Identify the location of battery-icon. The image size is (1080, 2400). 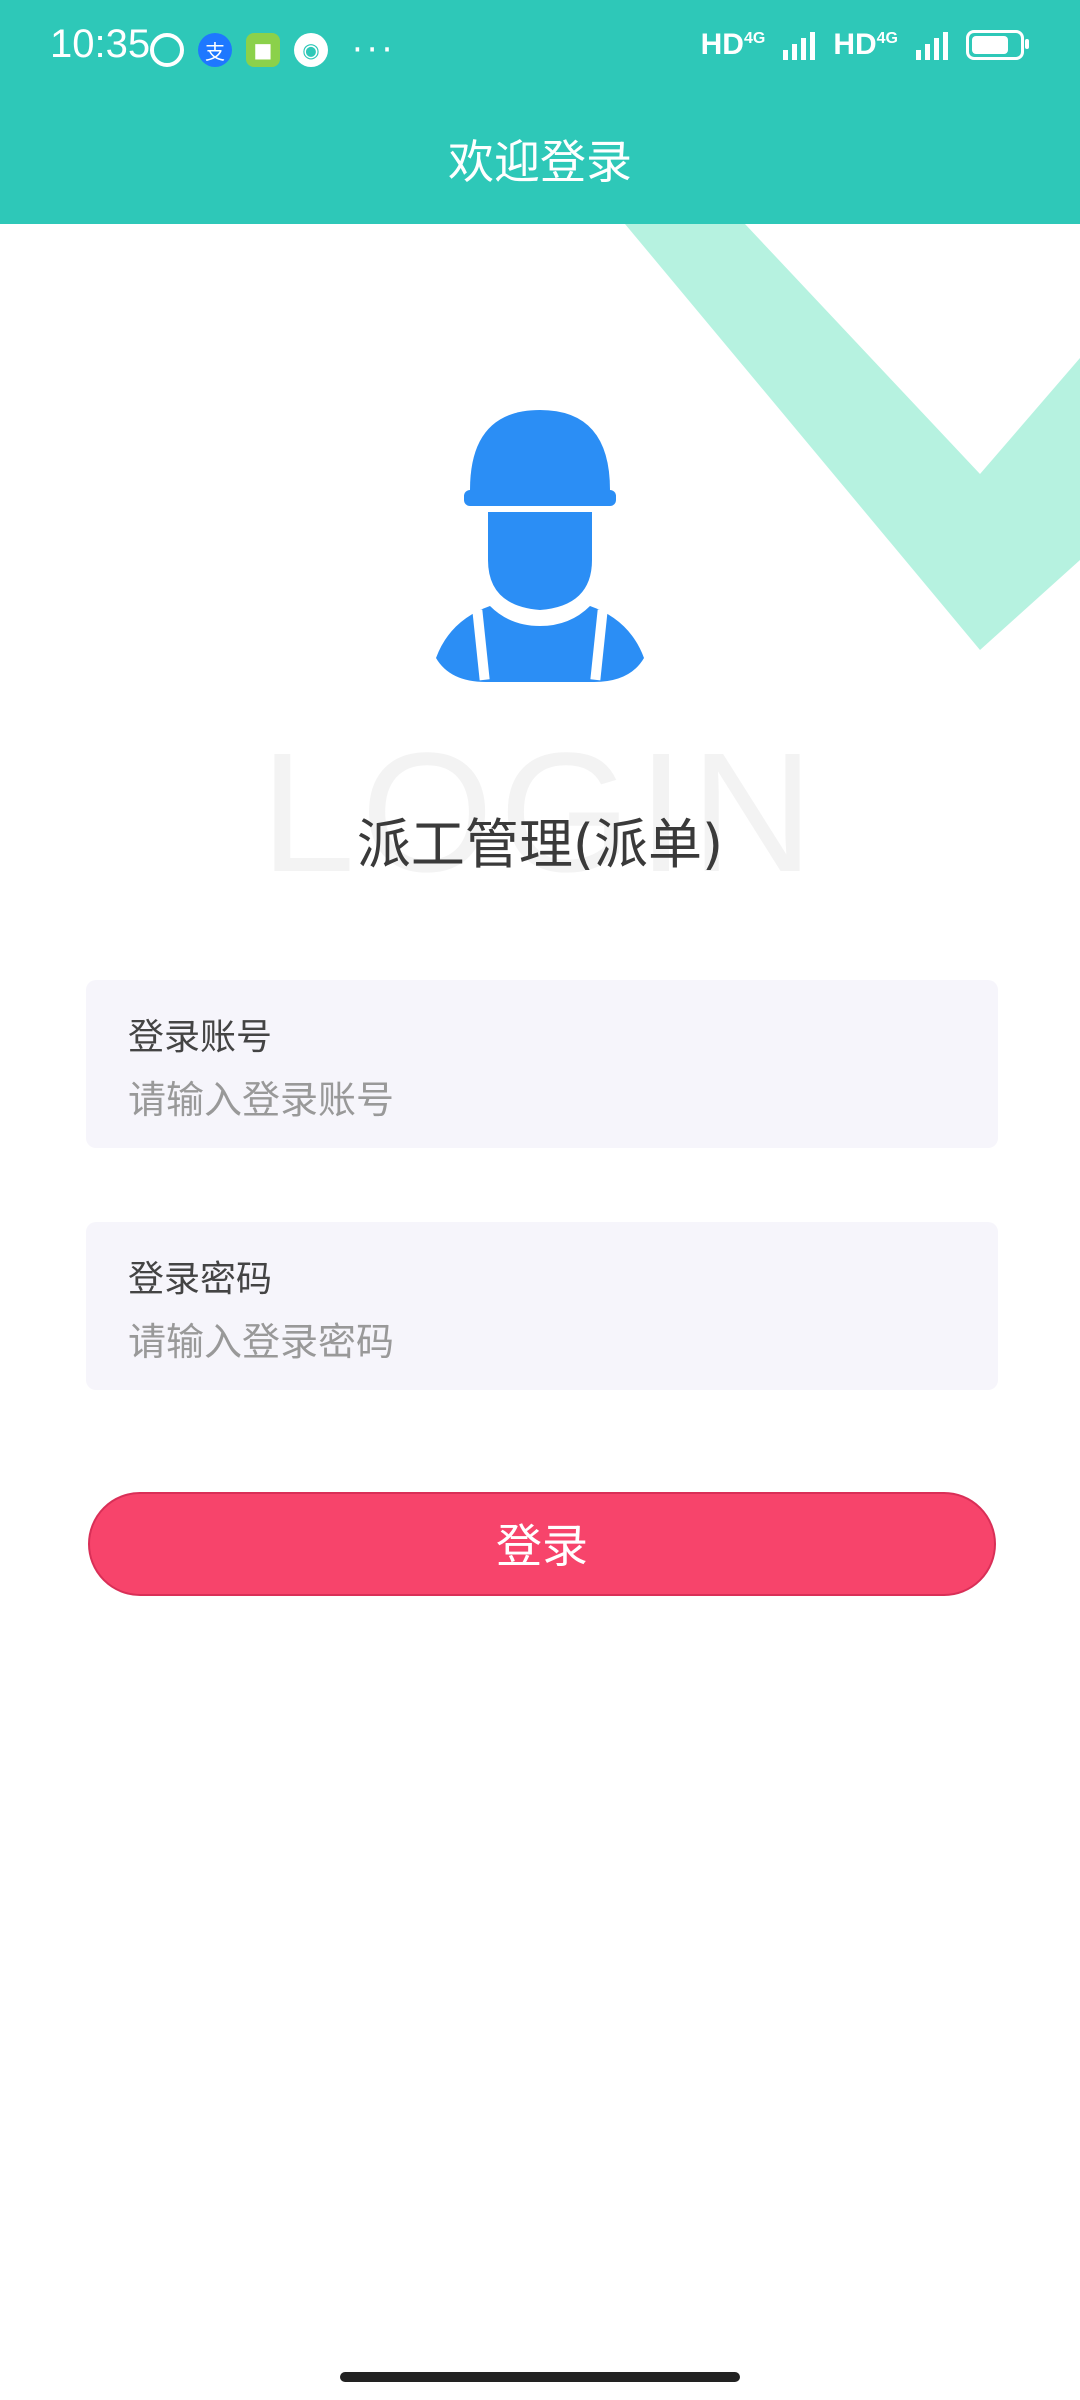
(997, 45).